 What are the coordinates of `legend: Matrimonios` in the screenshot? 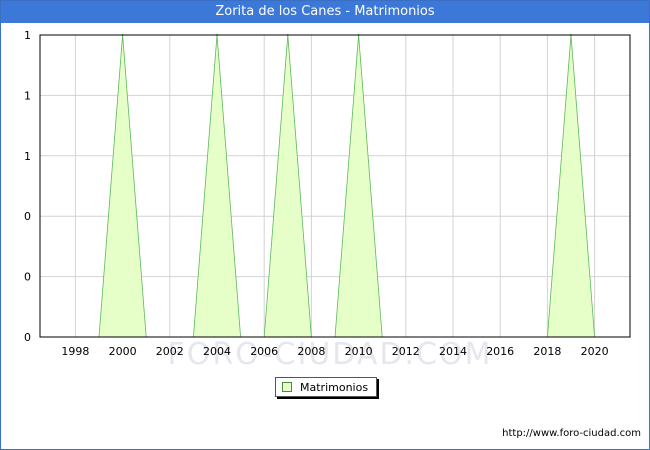 It's located at (326, 387).